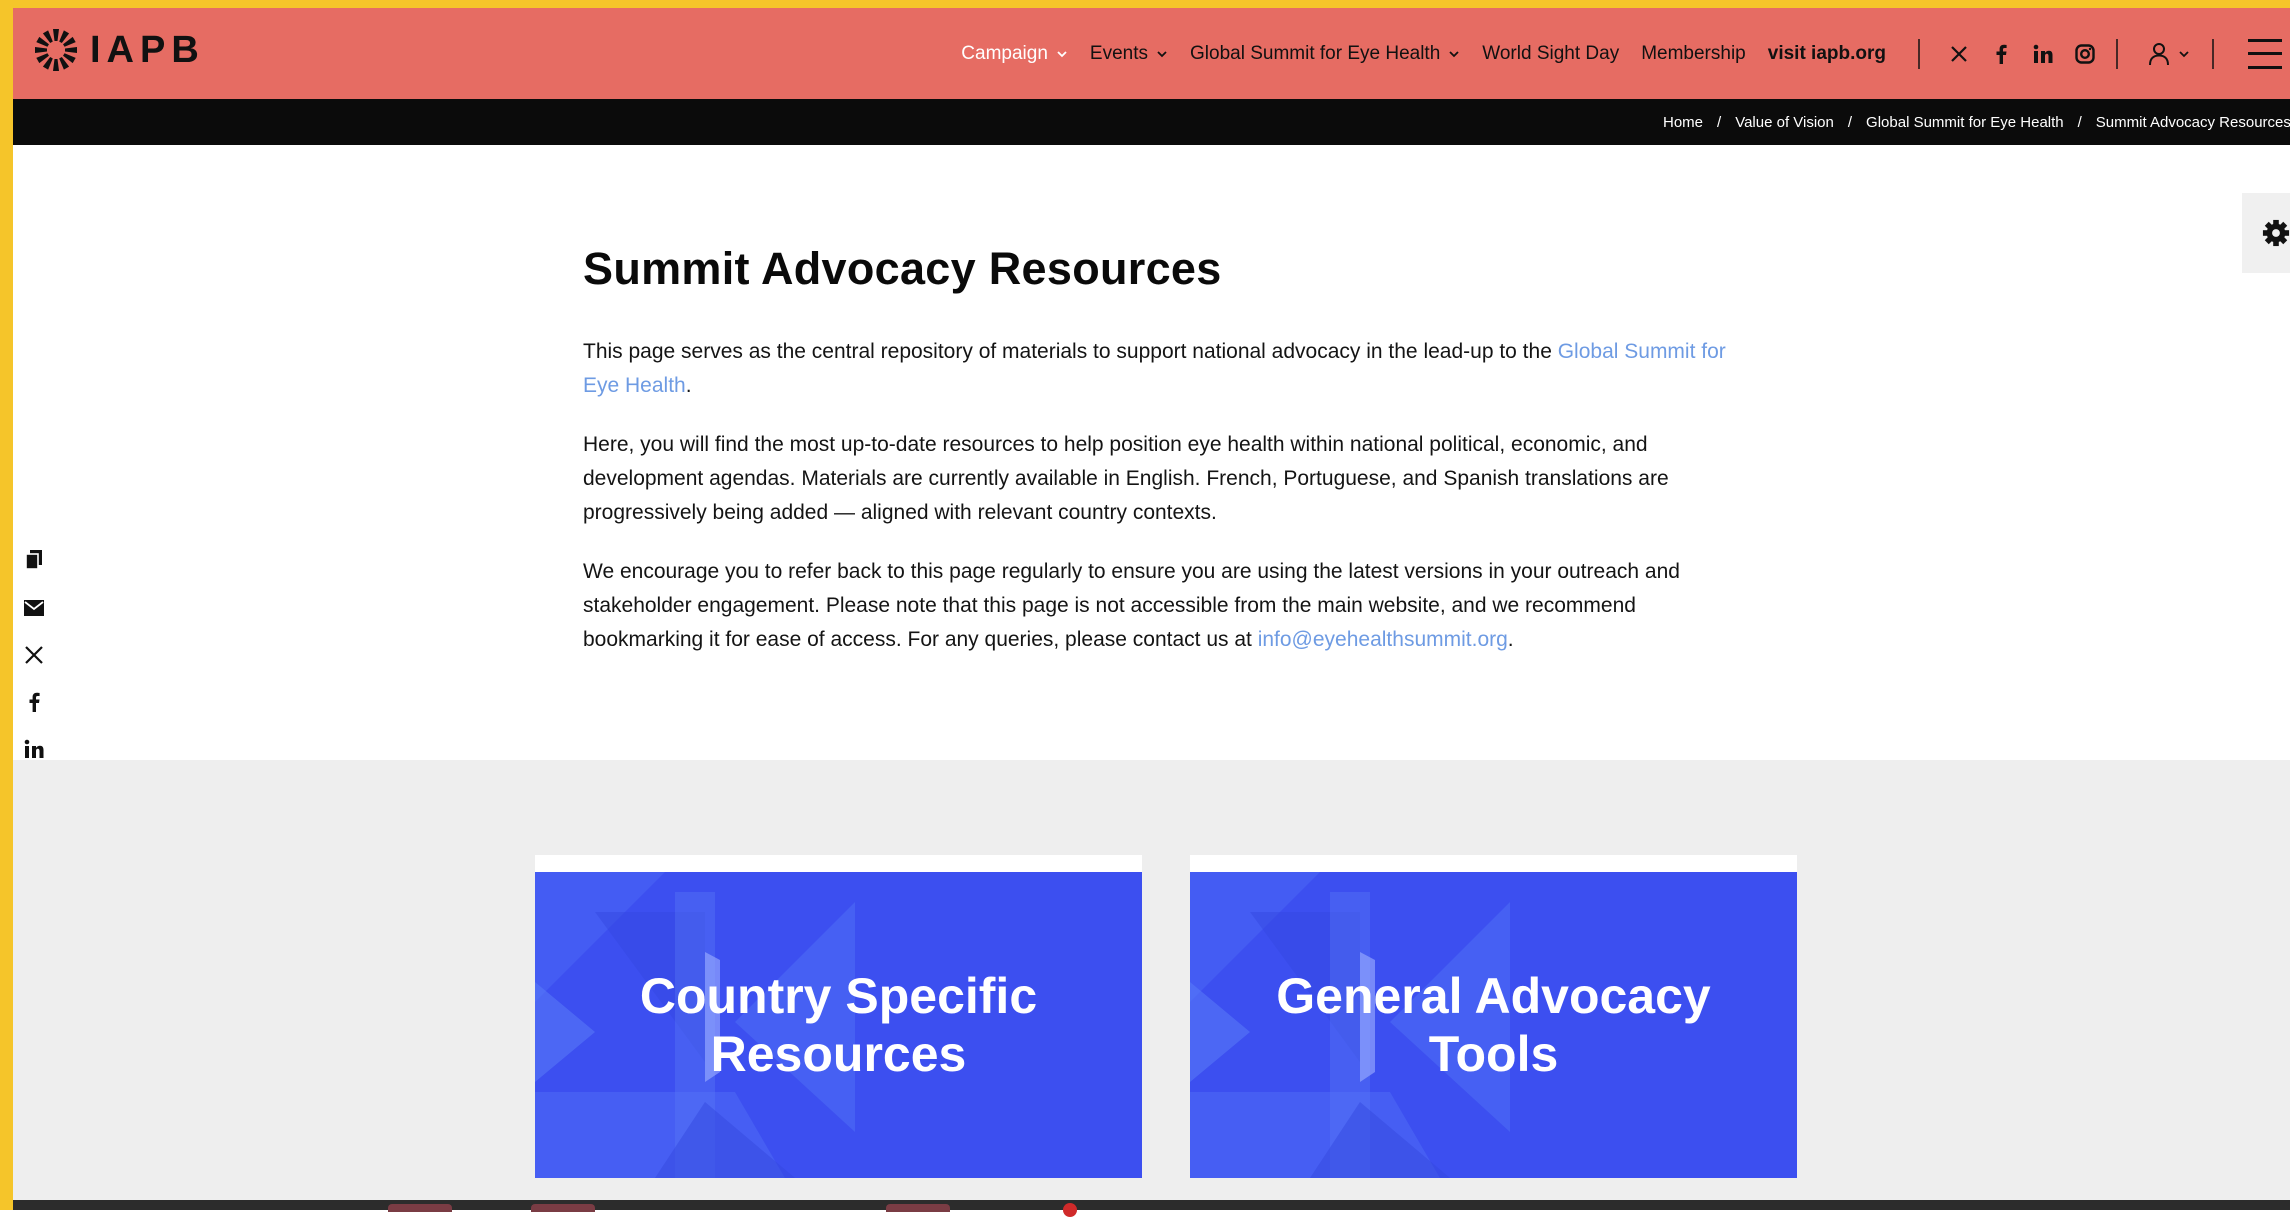 Image resolution: width=2290 pixels, height=1217 pixels. Describe the element at coordinates (2265, 53) in the screenshot. I see `hamburger-icon` at that location.